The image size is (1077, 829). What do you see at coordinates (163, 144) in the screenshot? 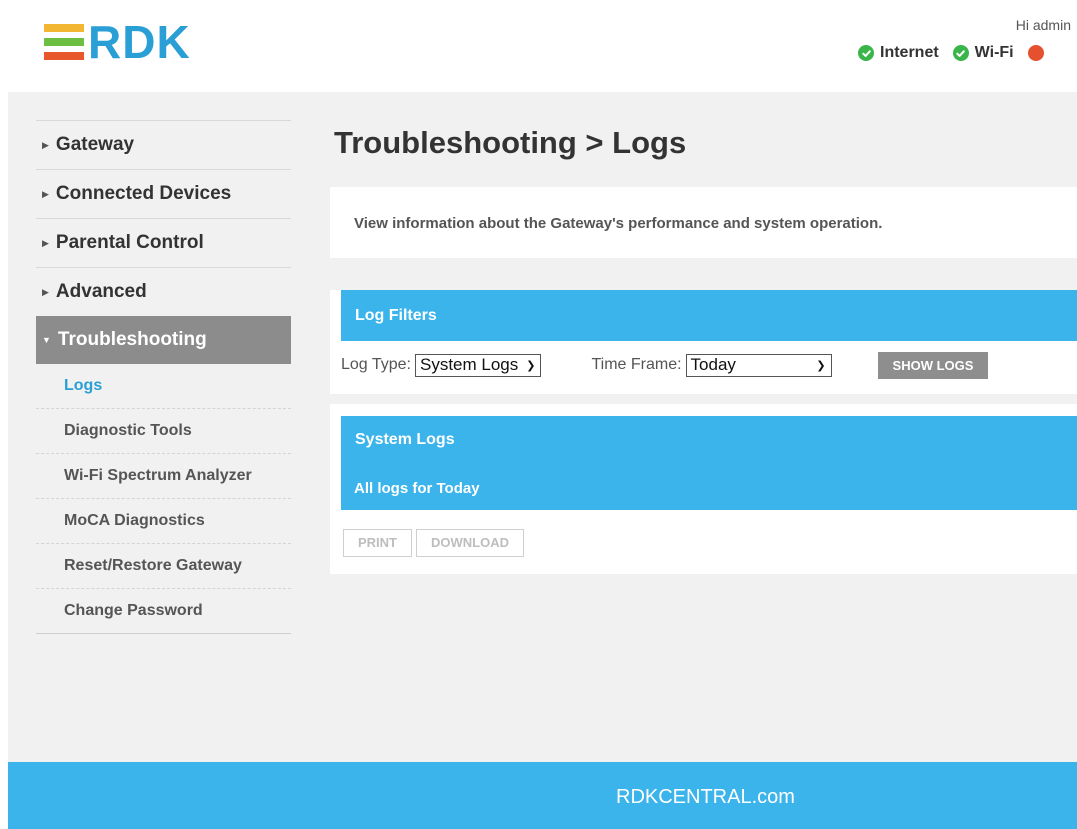
I see `sidebar-item-gateway: ▶ Gateway` at bounding box center [163, 144].